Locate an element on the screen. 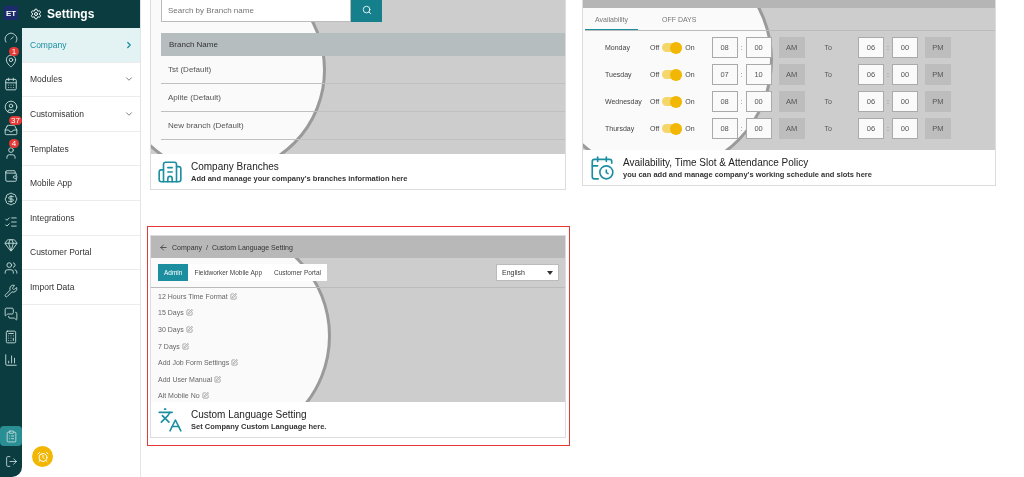 The width and height of the screenshot is (1024, 477). chevron-down-icon is located at coordinates (129, 114).